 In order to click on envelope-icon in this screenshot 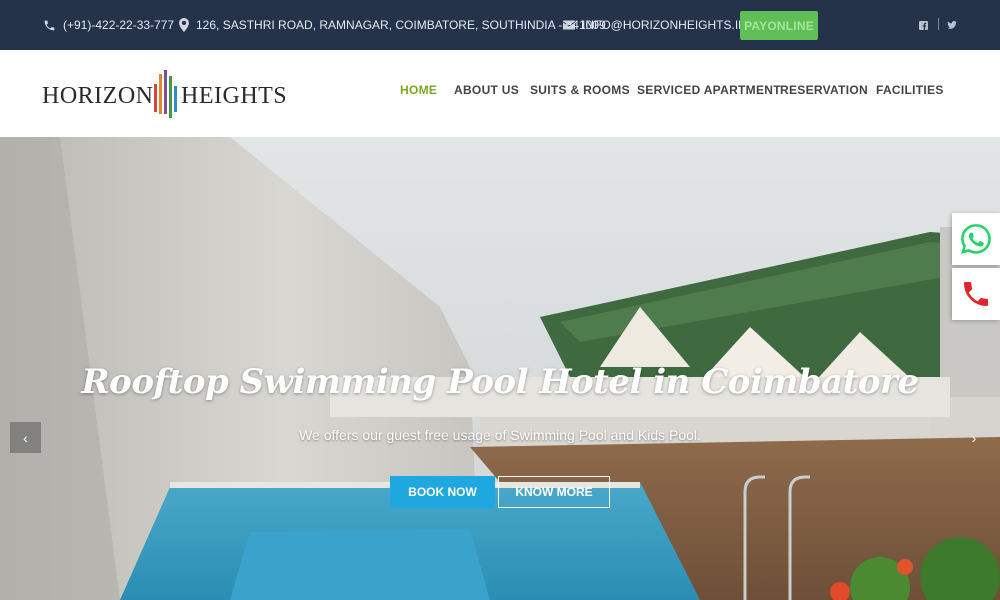, I will do `click(569, 25)`.